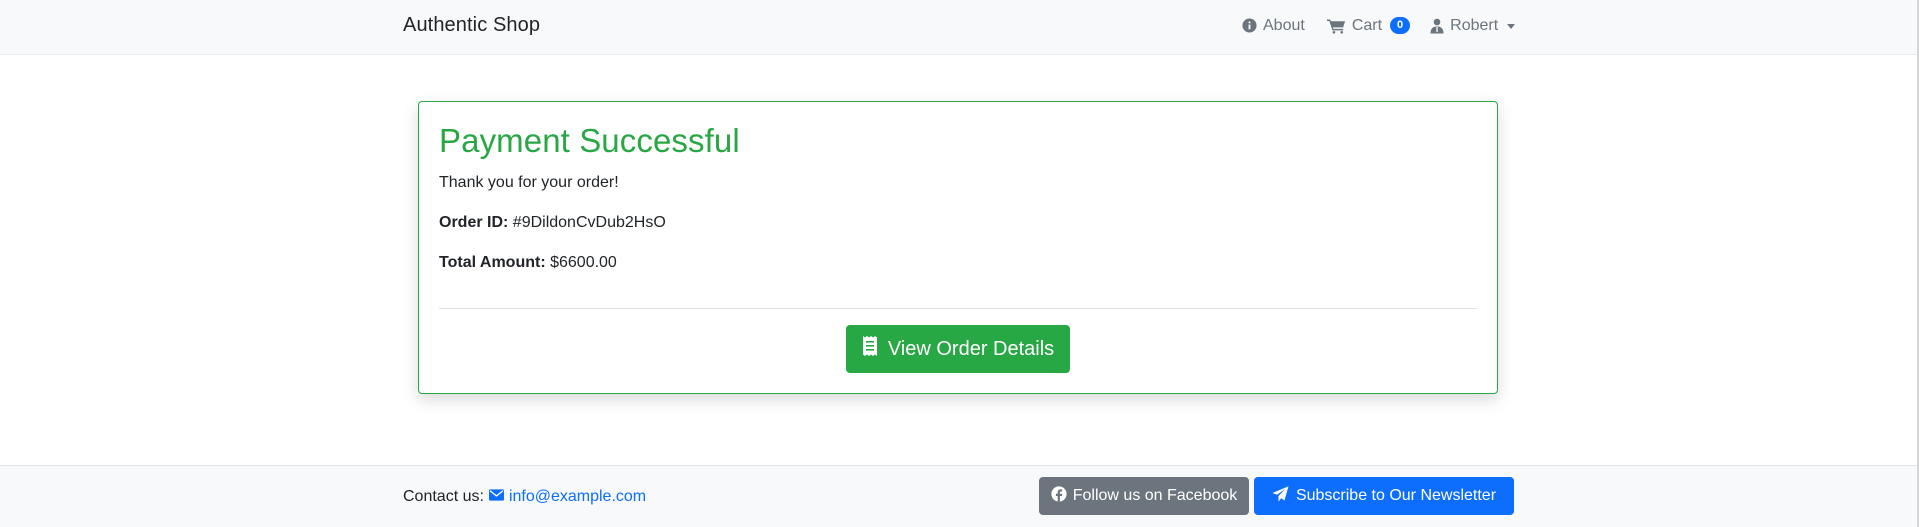 The width and height of the screenshot is (1919, 527). I want to click on subscribe-newsletter-button: Subscribe to Our Newsletter, so click(1384, 496).